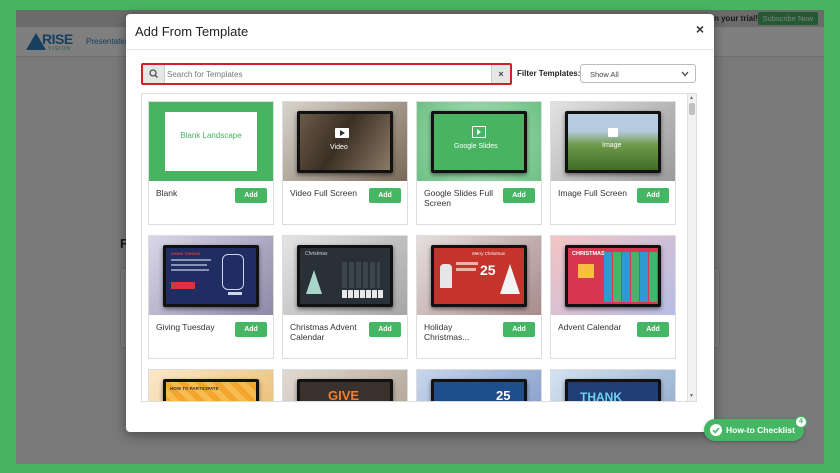 The width and height of the screenshot is (840, 473). Describe the element at coordinates (339, 147) in the screenshot. I see `thumb-text: Video` at that location.